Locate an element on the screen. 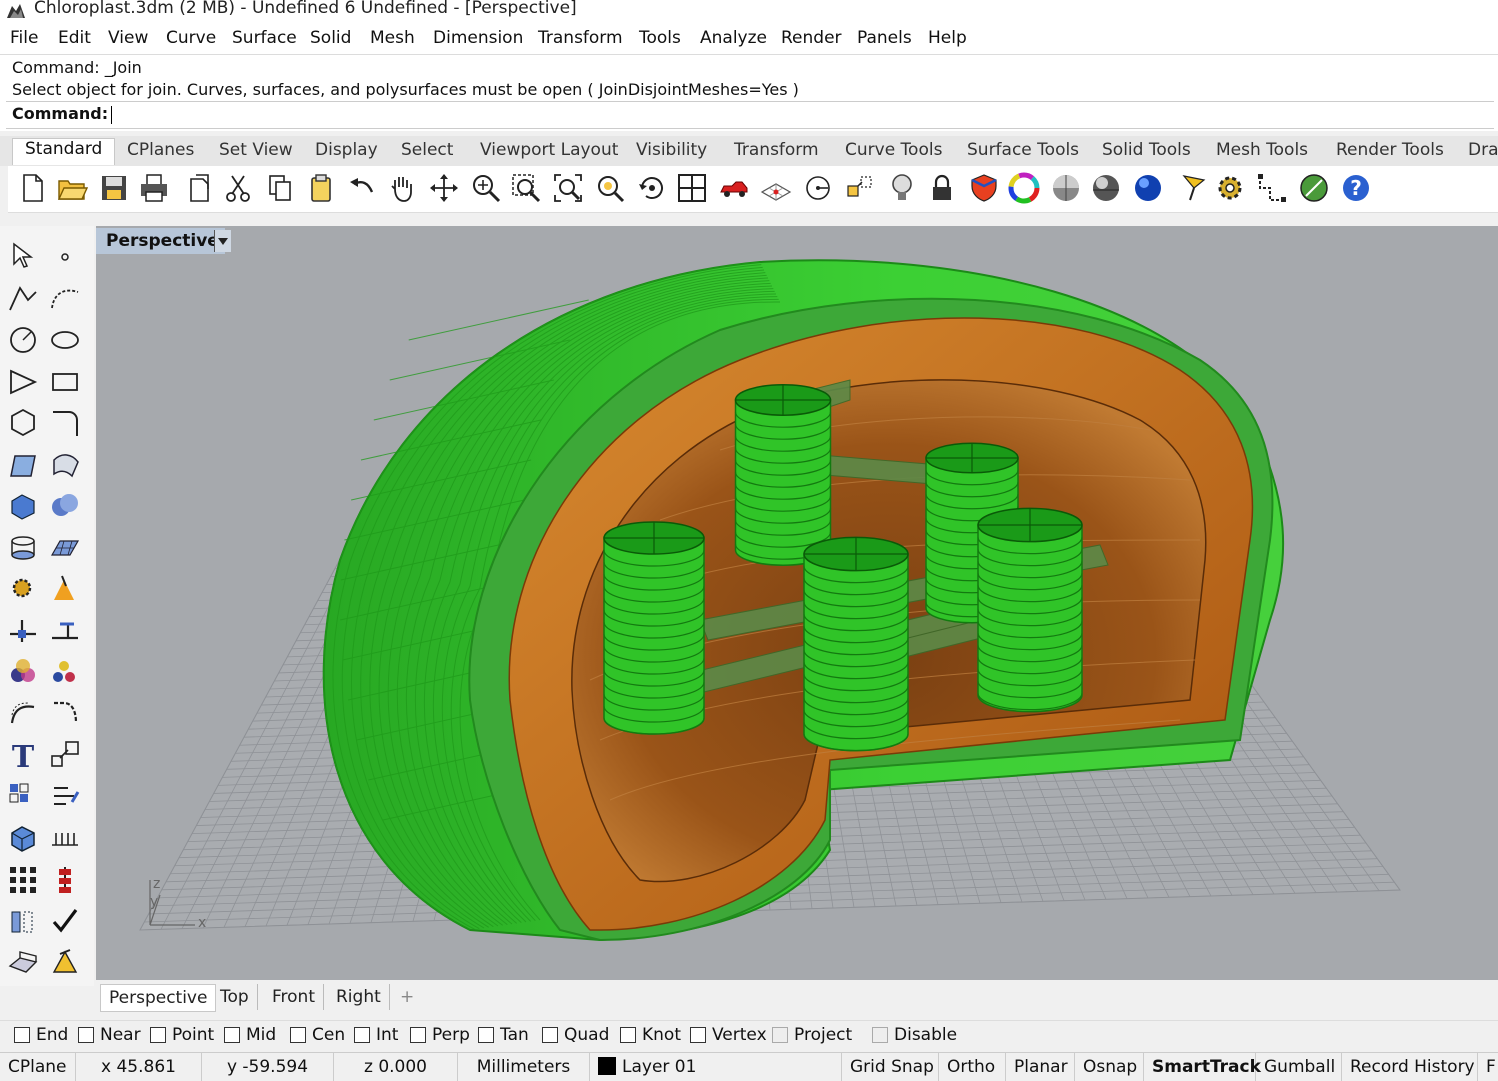  save-icon is located at coordinates (114, 188).